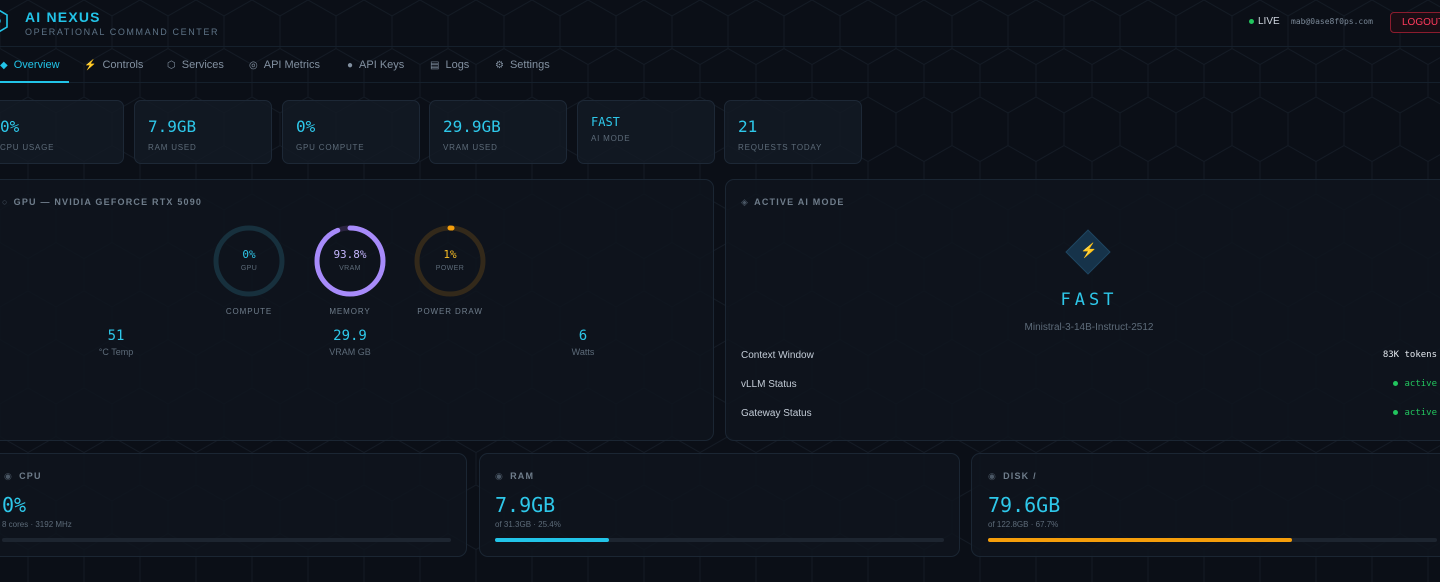 This screenshot has width=1440, height=582. What do you see at coordinates (350, 352) in the screenshot?
I see `gpu-vram-label: VRAM GB` at bounding box center [350, 352].